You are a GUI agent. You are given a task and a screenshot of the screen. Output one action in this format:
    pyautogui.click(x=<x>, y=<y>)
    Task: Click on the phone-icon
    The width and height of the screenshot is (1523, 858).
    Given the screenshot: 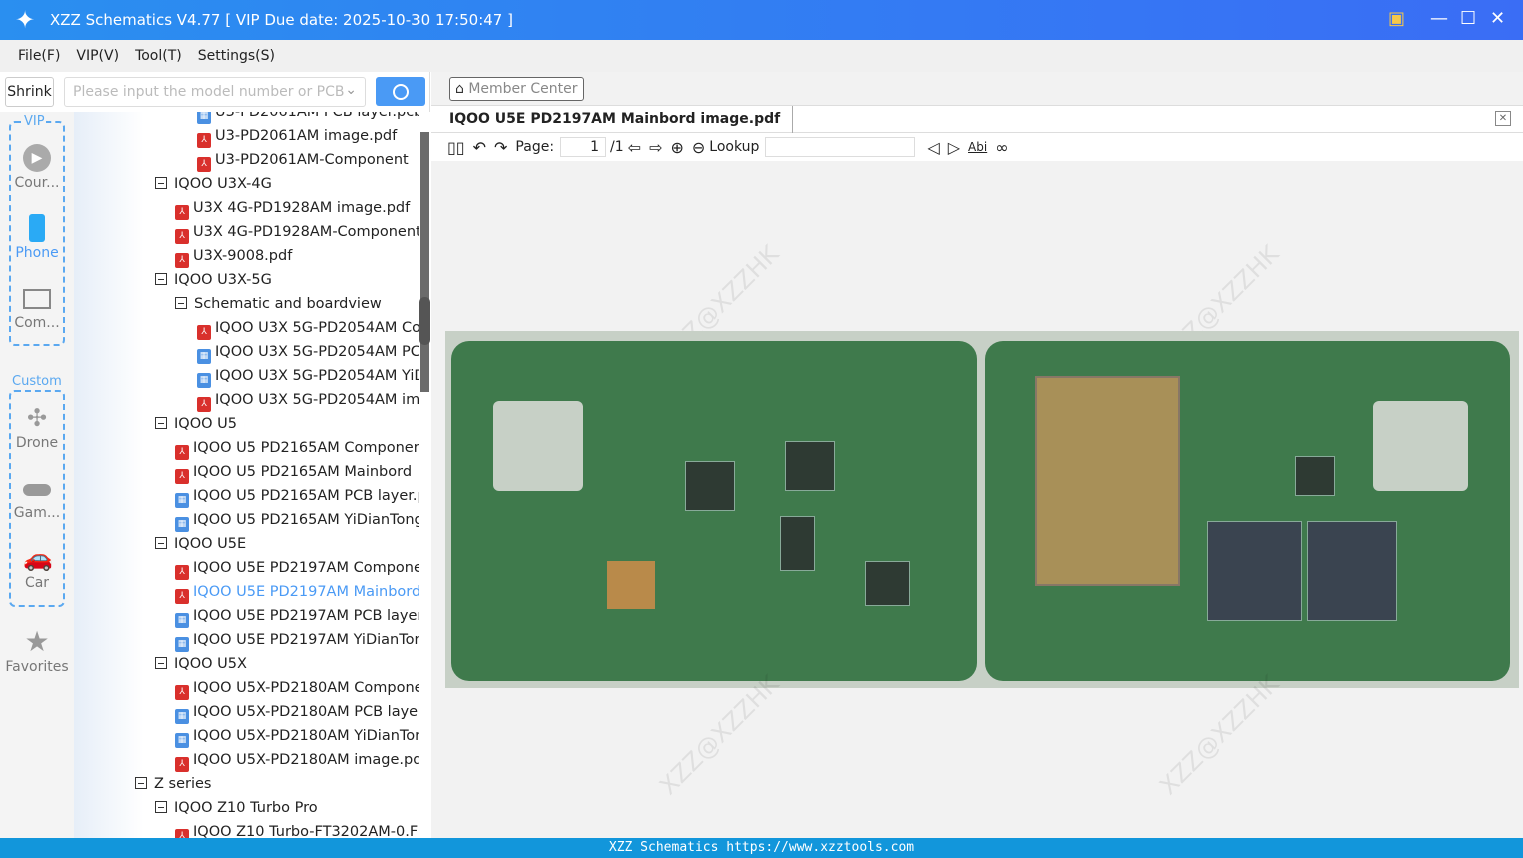 What is the action you would take?
    pyautogui.click(x=37, y=228)
    